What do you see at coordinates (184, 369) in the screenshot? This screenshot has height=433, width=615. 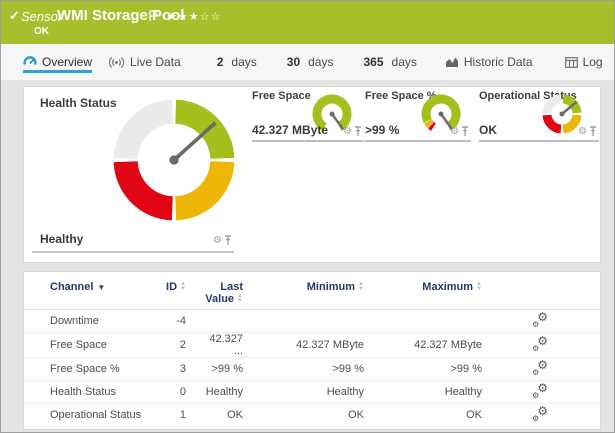 I see `cell-id: 3` at bounding box center [184, 369].